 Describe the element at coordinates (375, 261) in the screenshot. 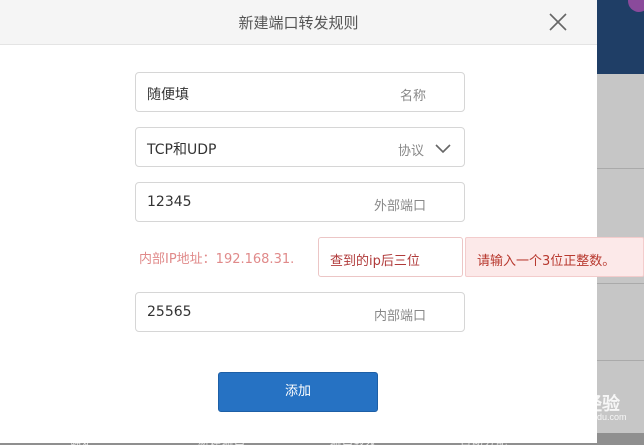

I see `internal-ip-suffix-placeholder: 查到的ip后三位` at that location.